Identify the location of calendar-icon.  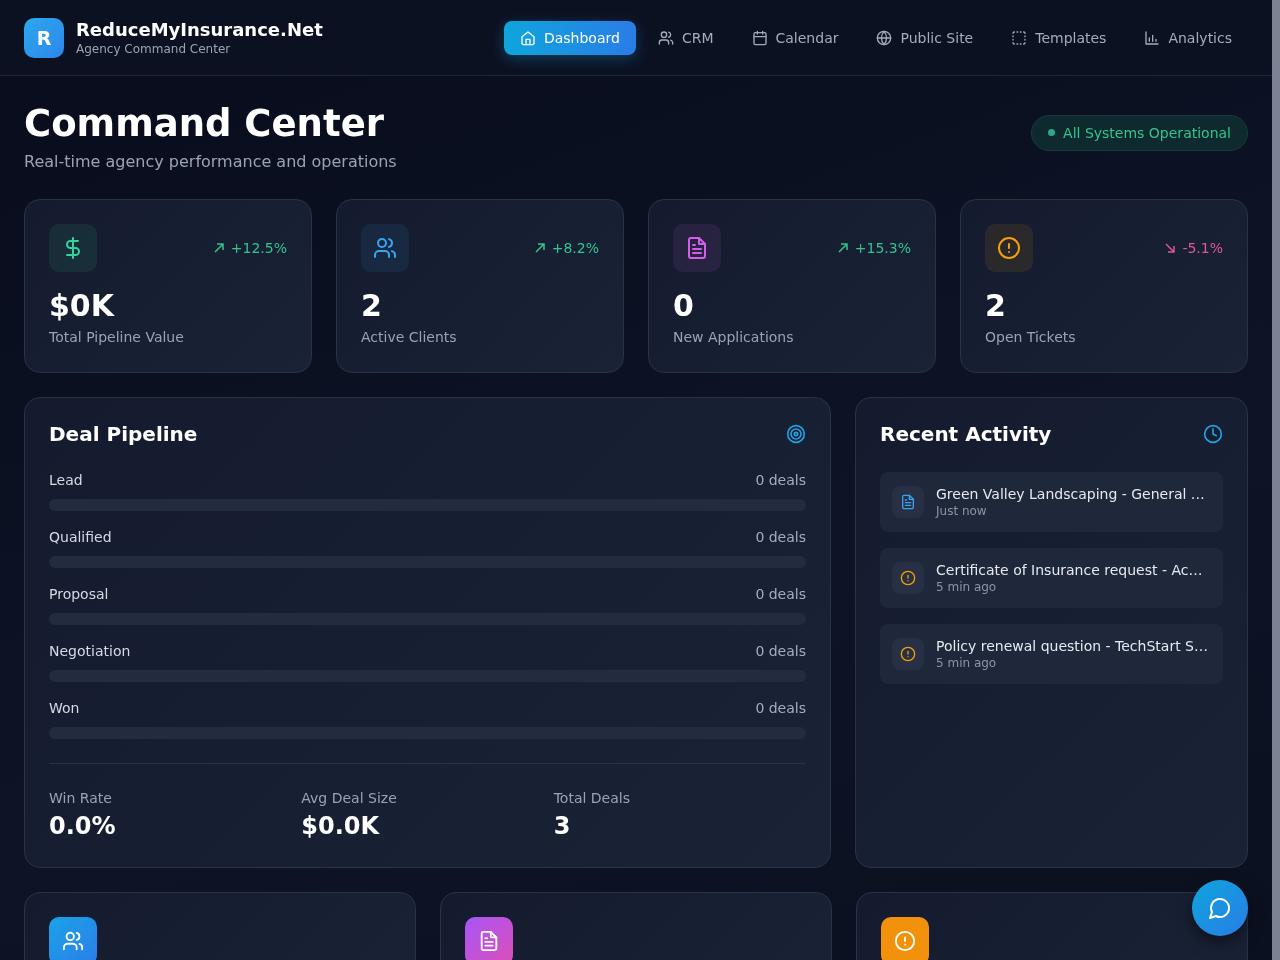
(759, 37).